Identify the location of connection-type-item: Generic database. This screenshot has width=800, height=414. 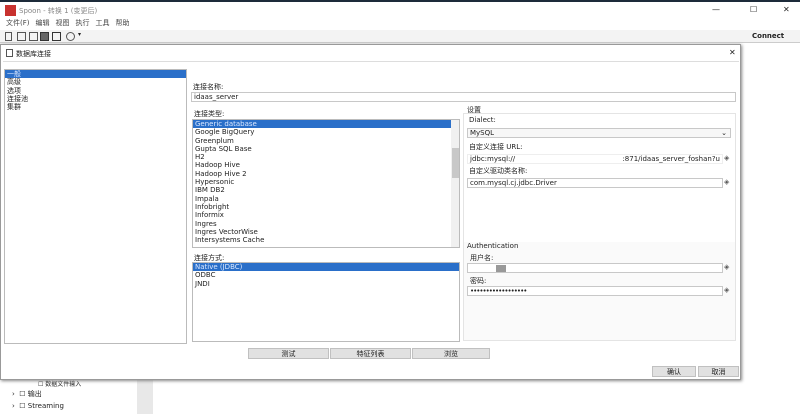
(322, 124).